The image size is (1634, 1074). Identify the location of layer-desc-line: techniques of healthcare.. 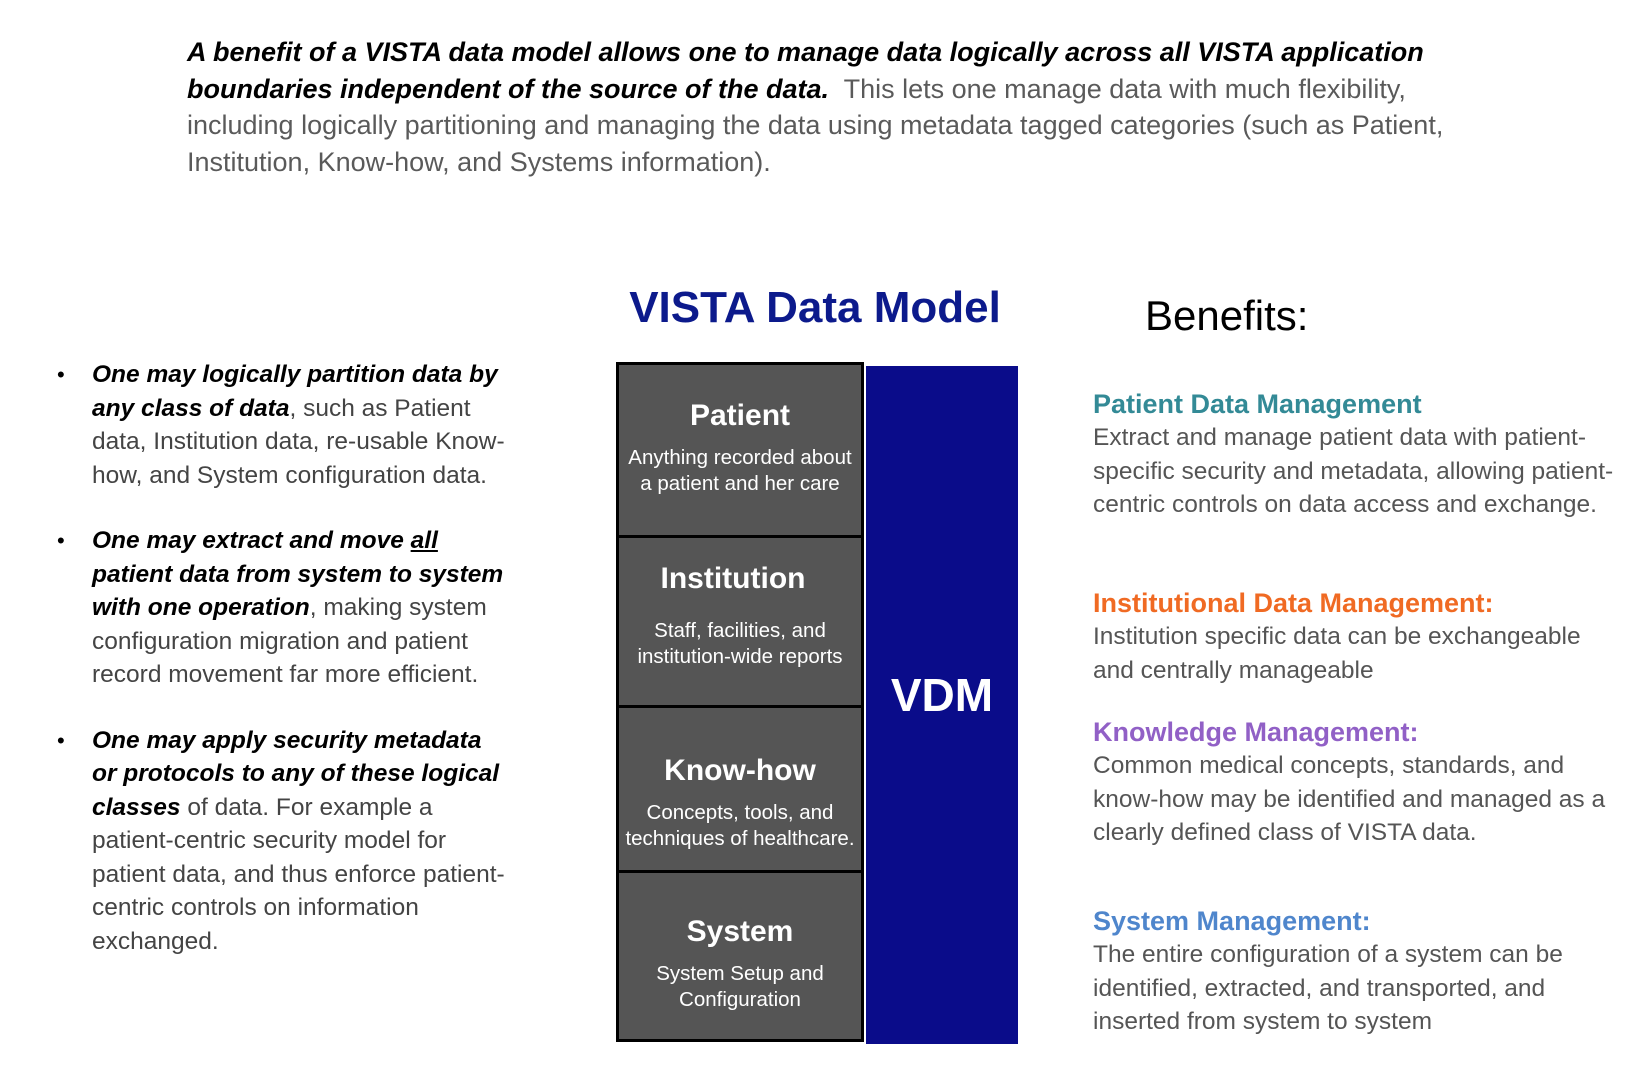
(740, 838).